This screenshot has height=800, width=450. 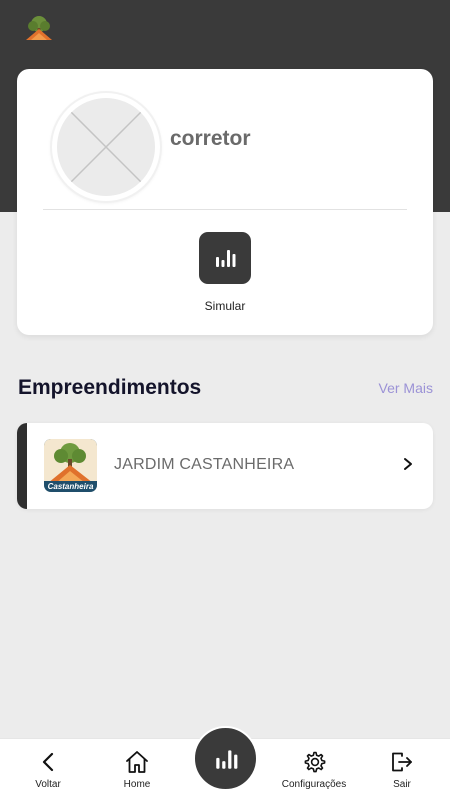 I want to click on home-icon, so click(x=137, y=762).